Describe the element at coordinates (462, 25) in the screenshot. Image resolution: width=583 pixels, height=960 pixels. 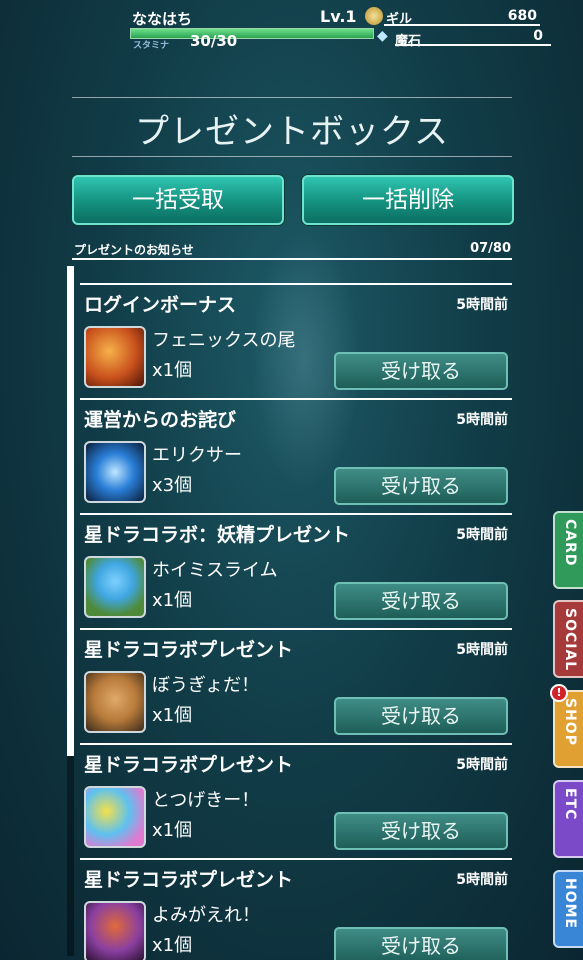
I see `gil-underline` at that location.